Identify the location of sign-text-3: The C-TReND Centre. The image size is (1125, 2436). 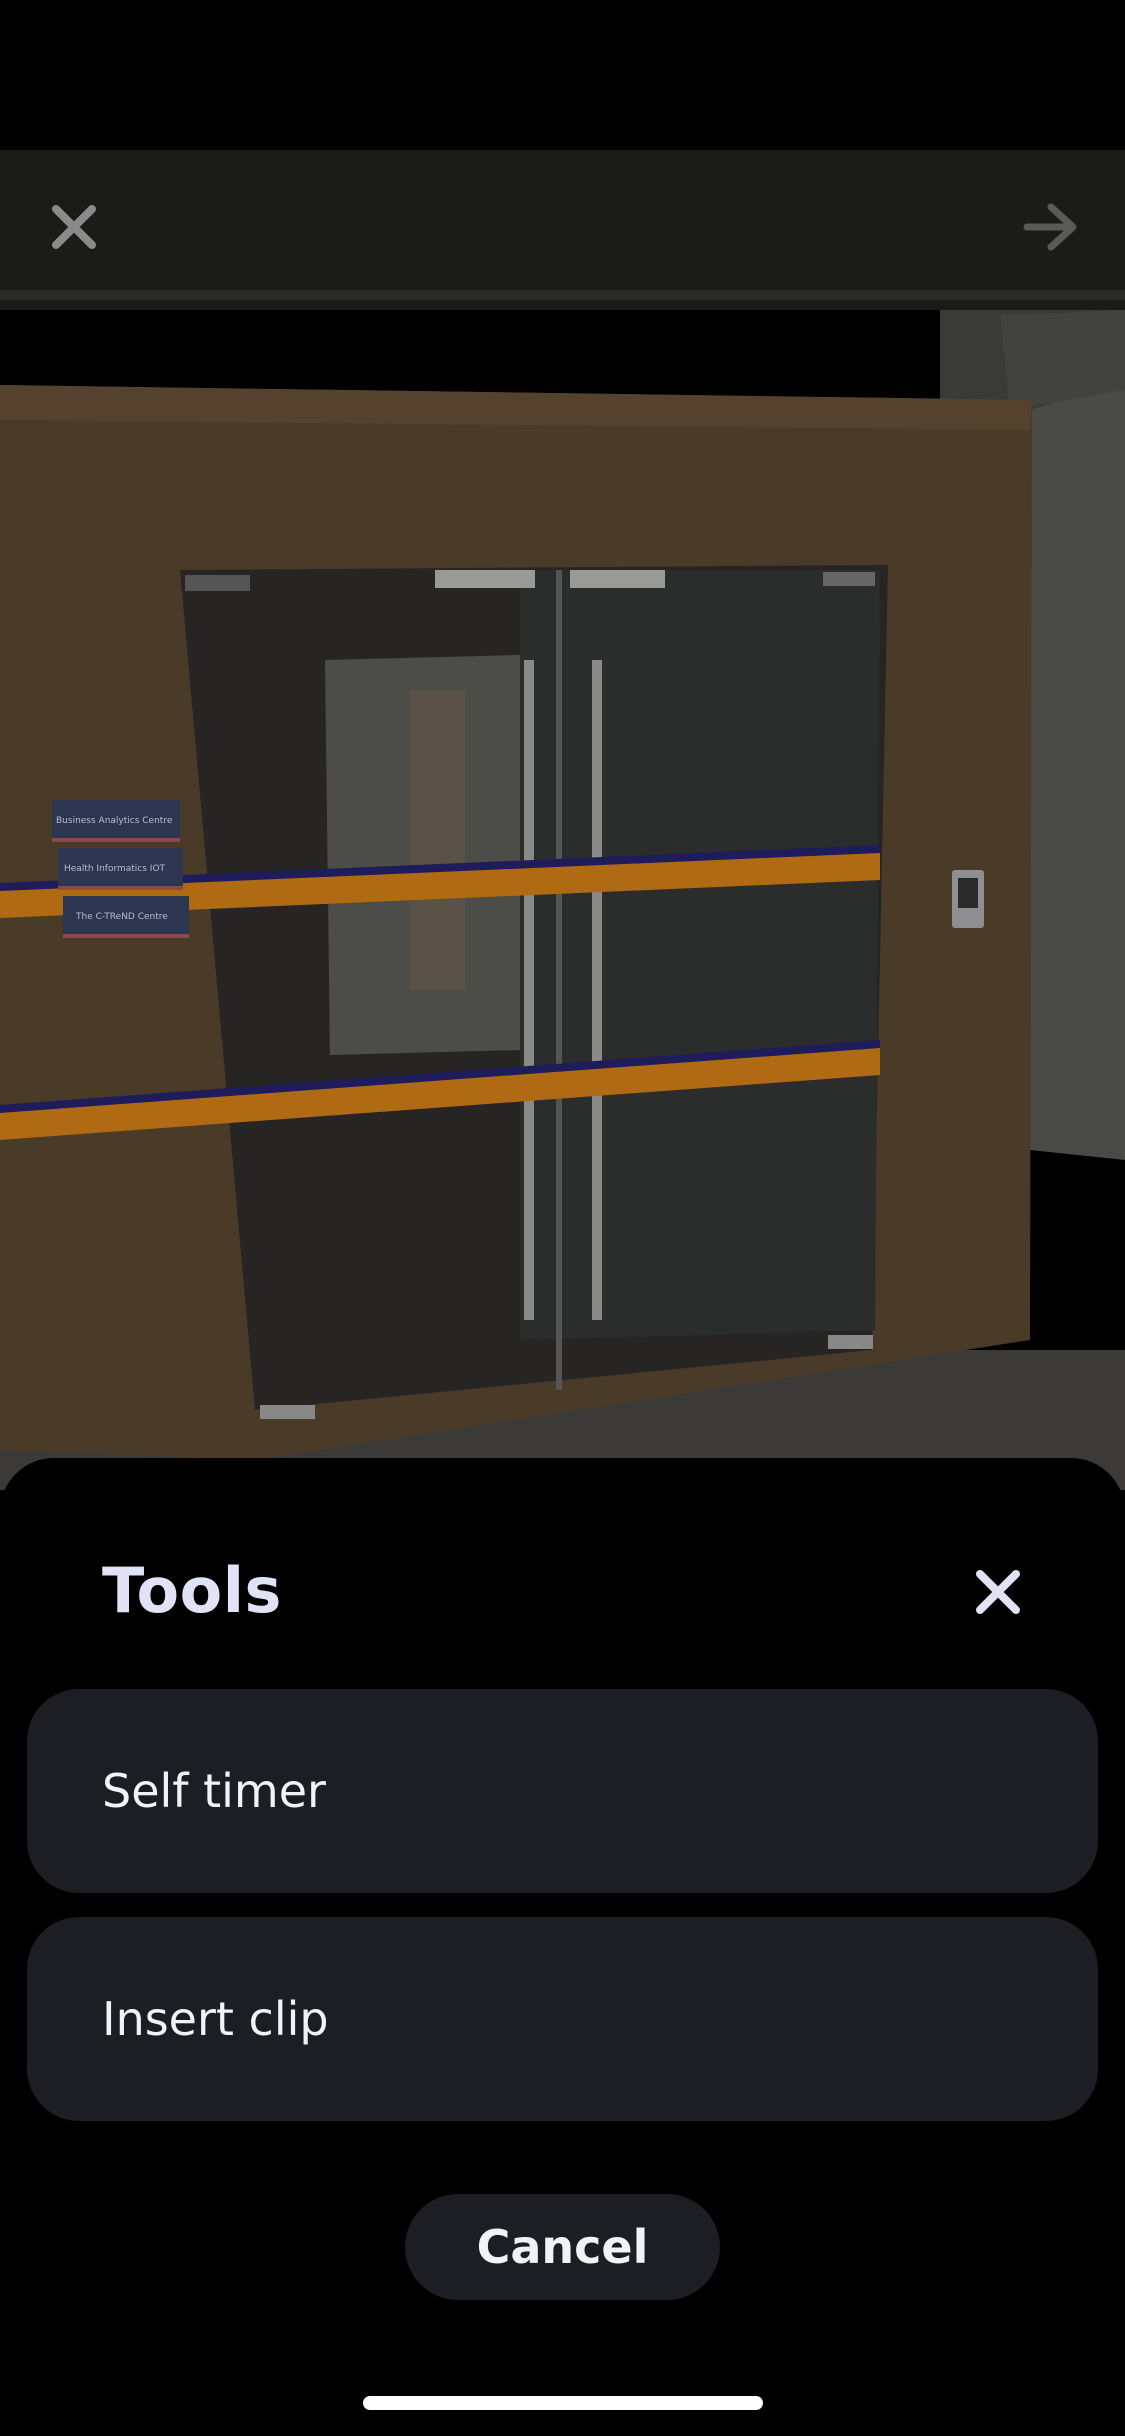
(121, 917).